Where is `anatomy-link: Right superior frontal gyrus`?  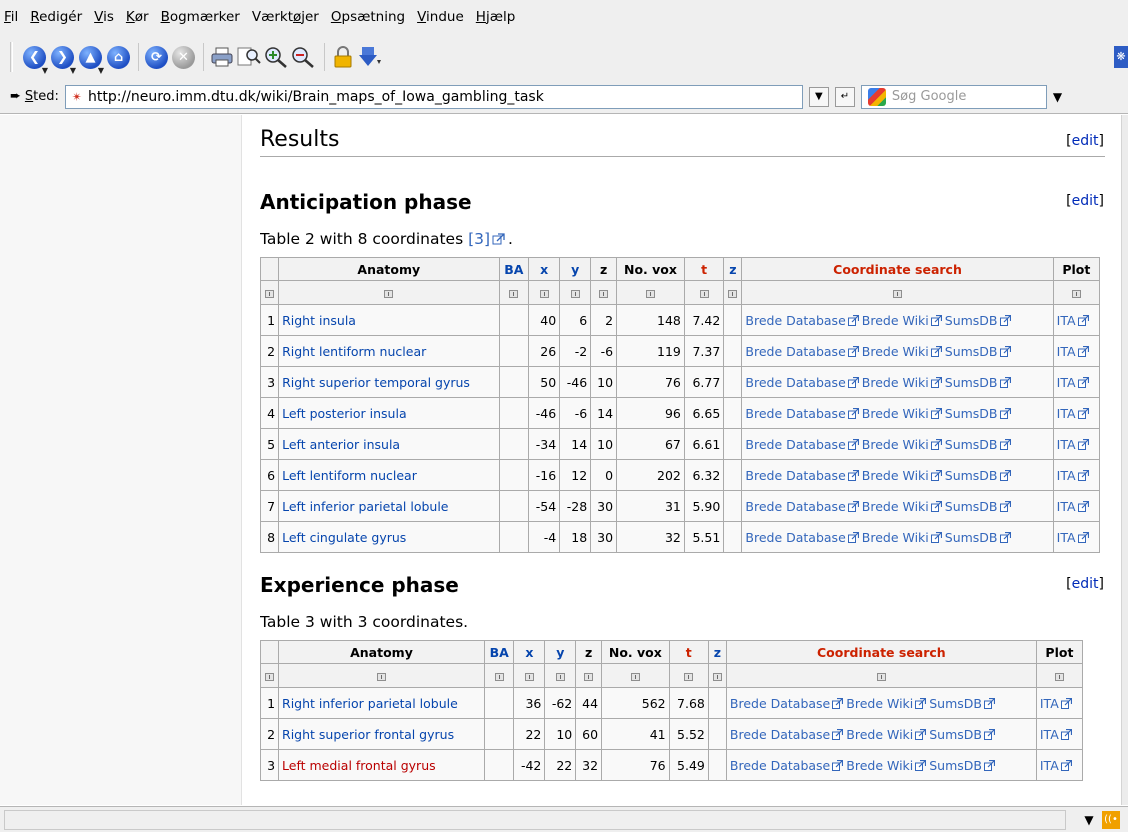 anatomy-link: Right superior frontal gyrus is located at coordinates (368, 734).